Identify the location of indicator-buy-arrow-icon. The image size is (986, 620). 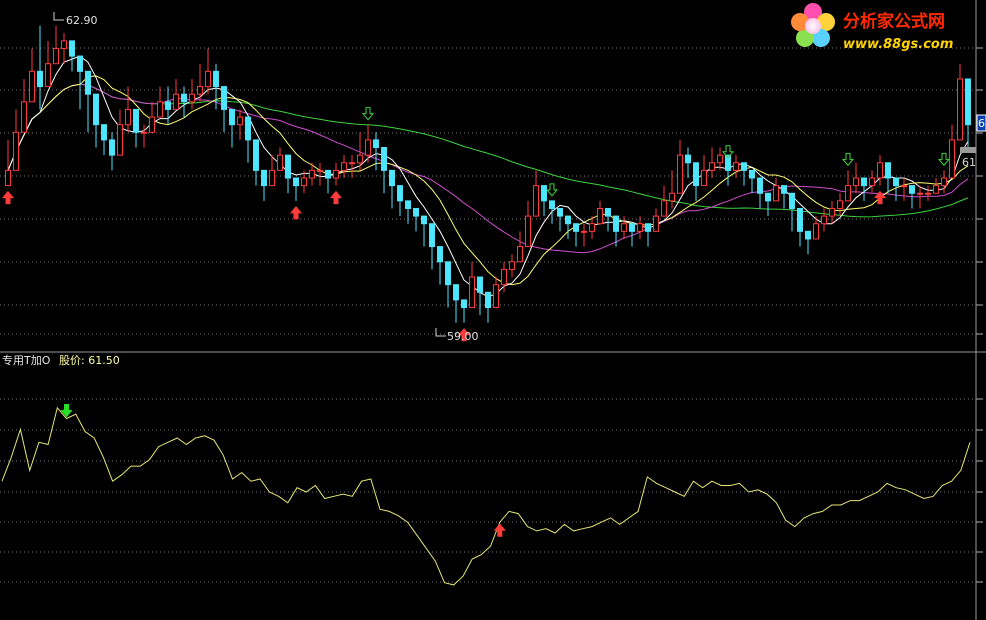
(499, 530).